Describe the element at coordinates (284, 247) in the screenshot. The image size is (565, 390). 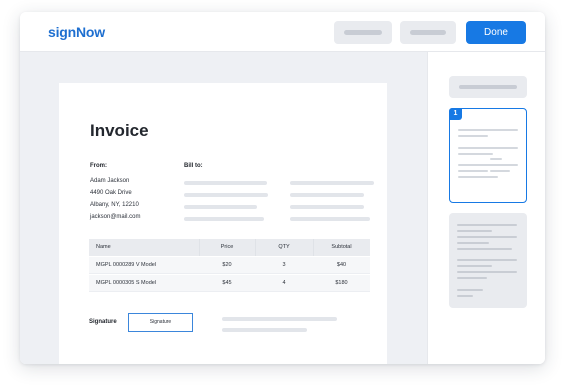
I see `column-header-qty: QTY` at that location.